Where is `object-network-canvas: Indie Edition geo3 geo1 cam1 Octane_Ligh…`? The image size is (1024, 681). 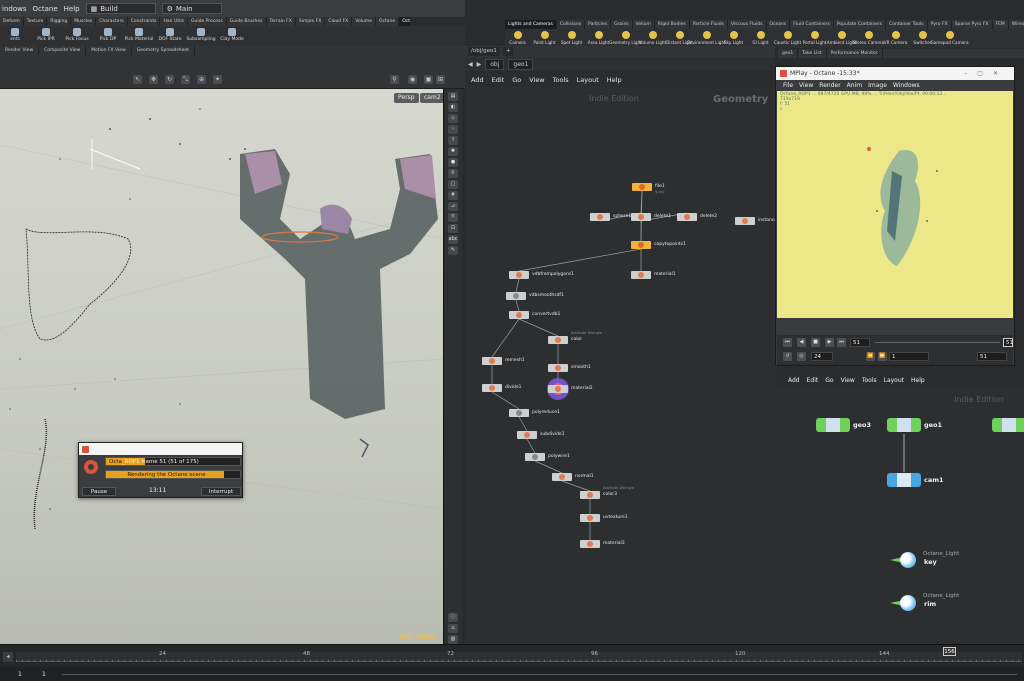
object-network-canvas: Indie Edition geo3 geo1 cam1 Octane_Ligh… is located at coordinates (901, 515).